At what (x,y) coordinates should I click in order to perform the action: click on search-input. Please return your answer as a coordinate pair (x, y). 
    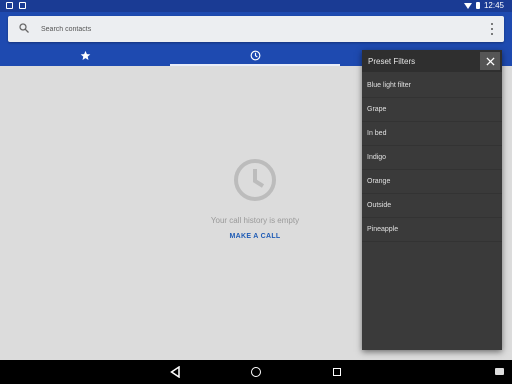
    Looking at the image, I should click on (256, 29).